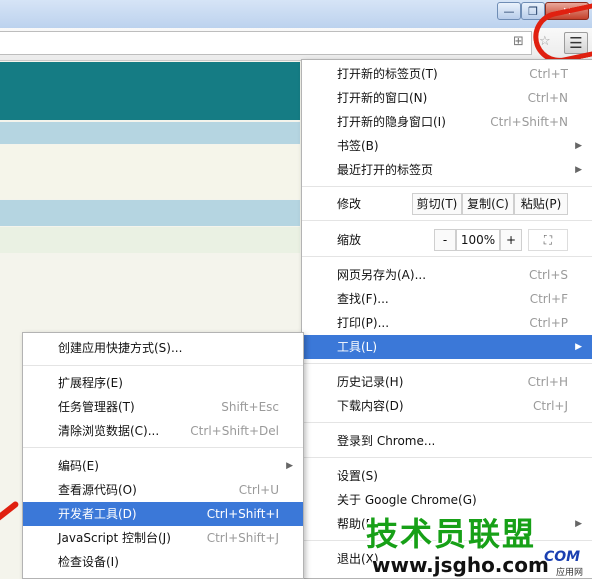 The width and height of the screenshot is (592, 579). Describe the element at coordinates (163, 466) in the screenshot. I see `submenu-item-encoding: 编码(E) ▶` at that location.